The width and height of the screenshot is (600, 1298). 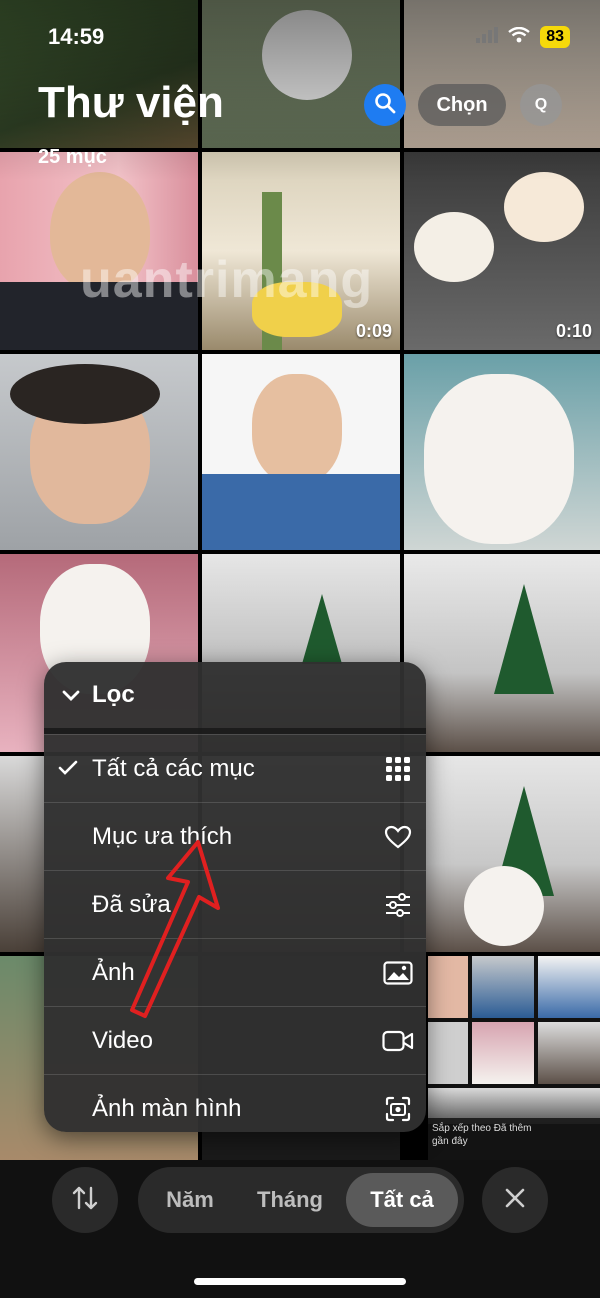 What do you see at coordinates (190, 1200) in the screenshot?
I see `tab-years: Năm` at bounding box center [190, 1200].